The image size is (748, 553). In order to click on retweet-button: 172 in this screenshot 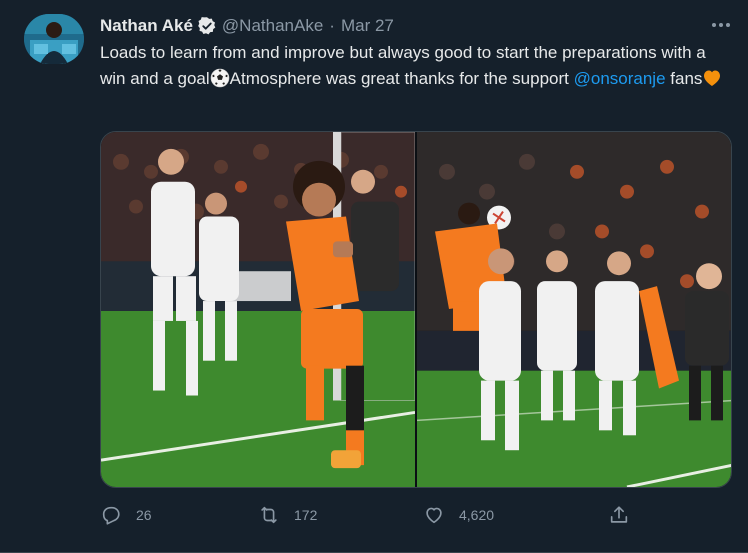, I will do `click(287, 515)`.